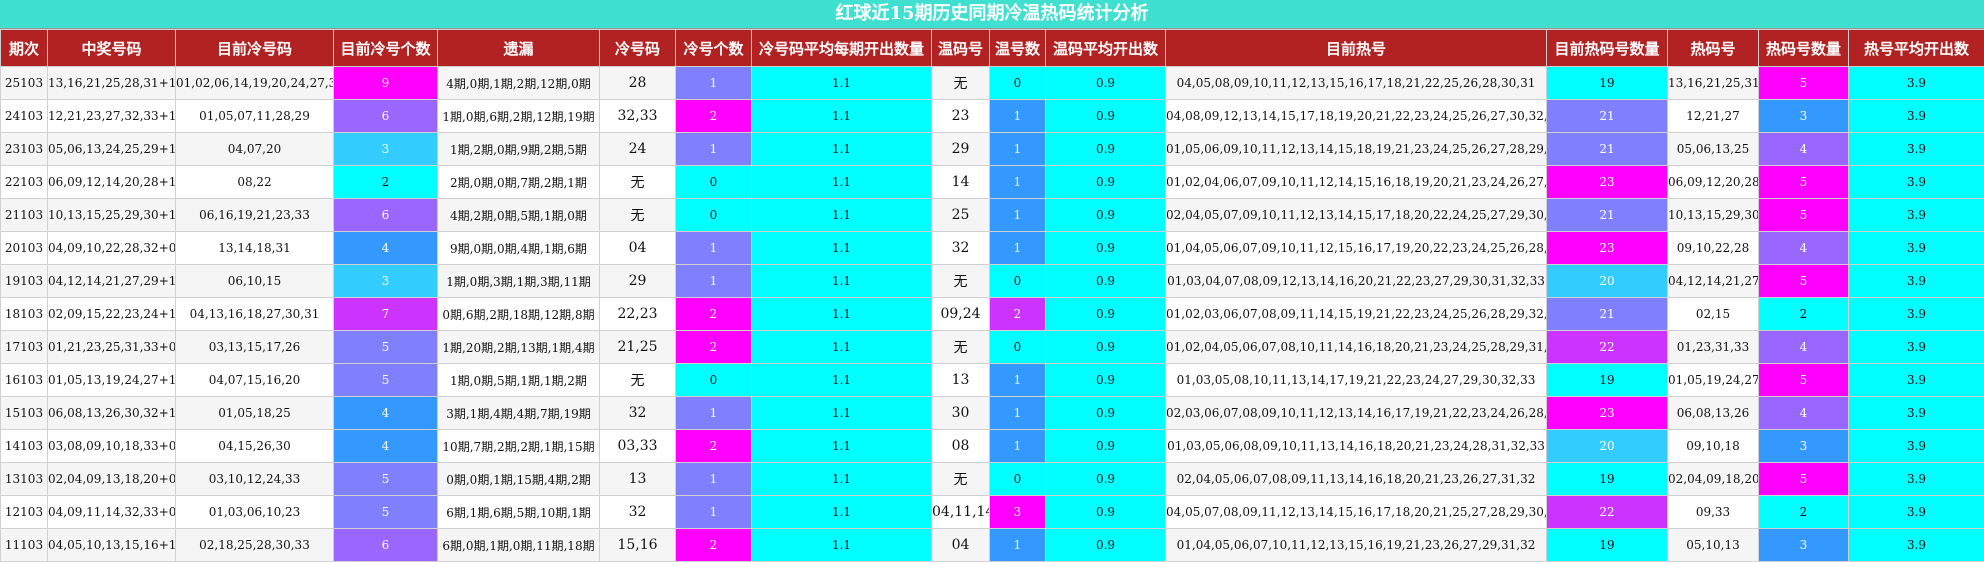  Describe the element at coordinates (386, 314) in the screenshot. I see `cold-count-cell: 7` at that location.